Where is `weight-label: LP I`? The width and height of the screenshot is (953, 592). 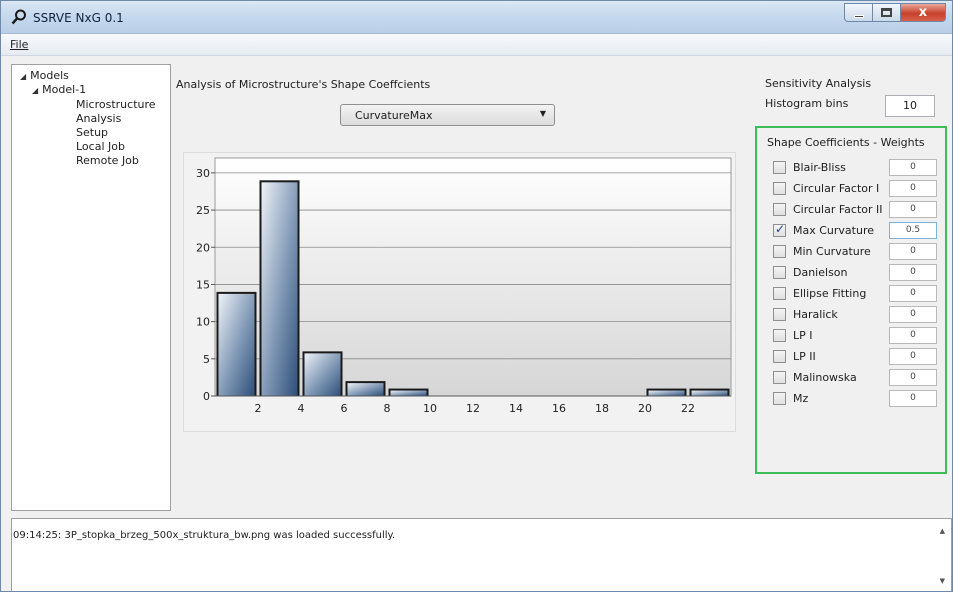 weight-label: LP I is located at coordinates (803, 335).